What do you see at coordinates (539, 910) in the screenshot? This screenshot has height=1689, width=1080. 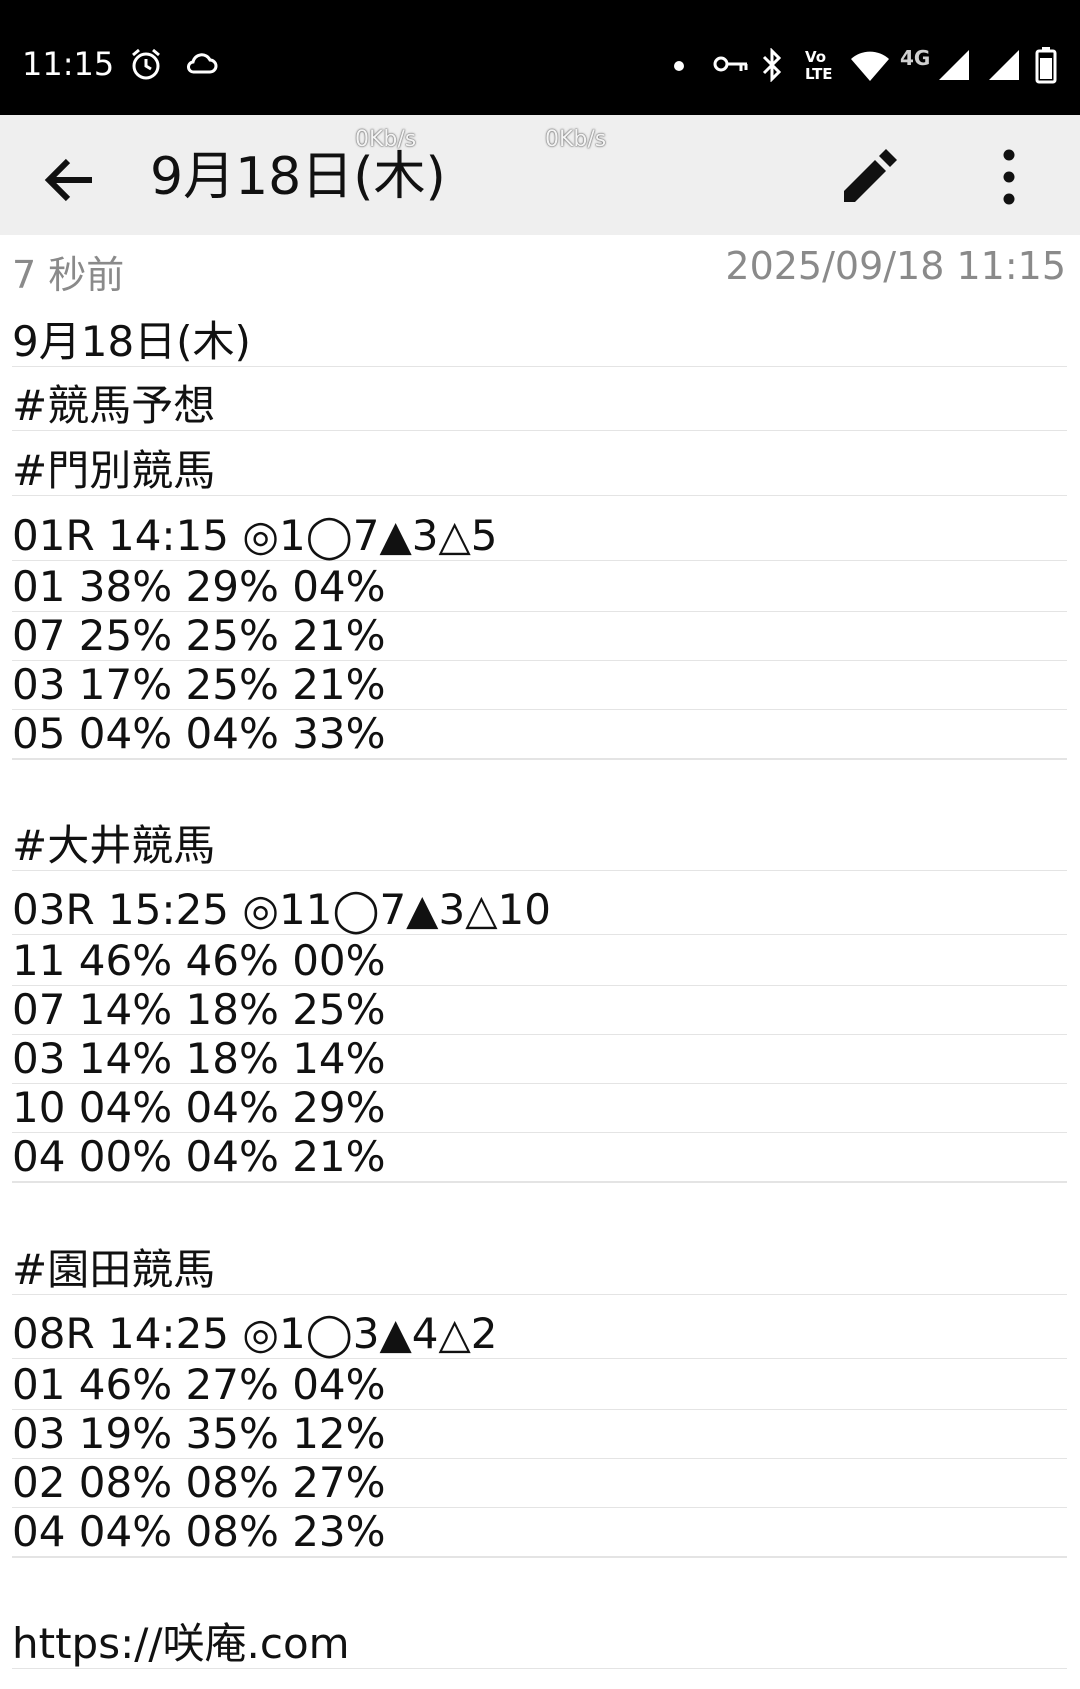 I see `note-line: 03R 15:25 ◎11◯7▲3△10` at bounding box center [539, 910].